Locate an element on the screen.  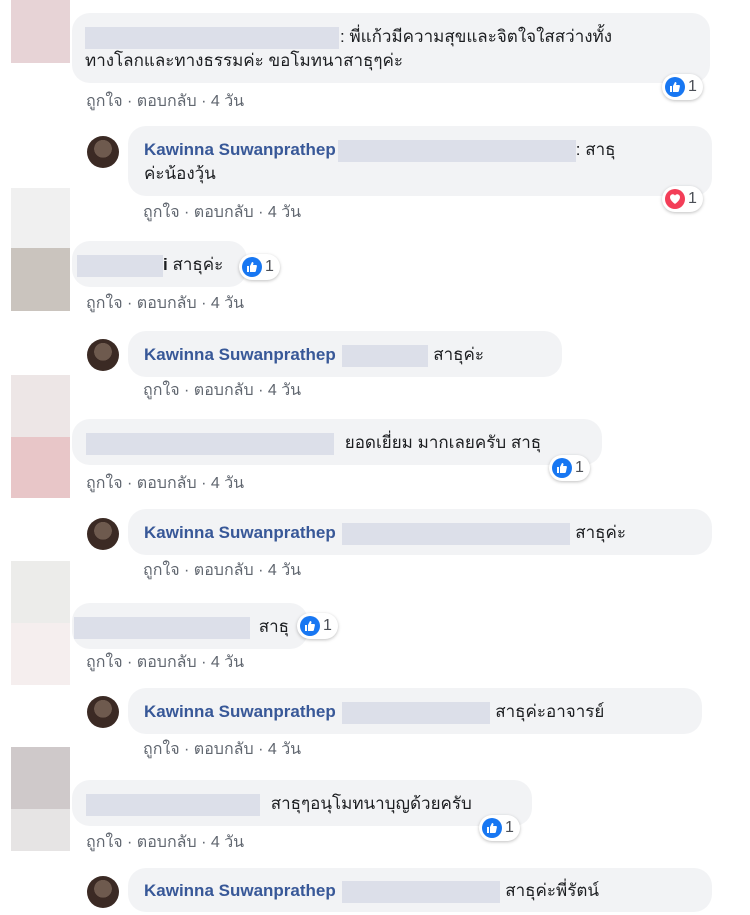
comment-bubble: สาธุๆอนุโมทนาบุญด้วยครับ is located at coordinates (302, 803).